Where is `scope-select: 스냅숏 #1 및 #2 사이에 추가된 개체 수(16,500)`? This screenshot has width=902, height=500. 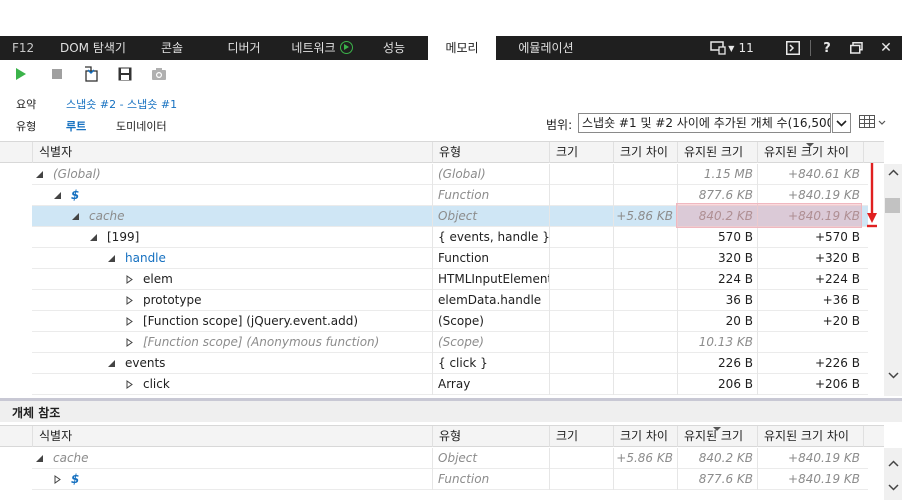
scope-select: 스냅숏 #1 및 #2 사이에 추가된 개체 수(16,500) is located at coordinates (704, 123).